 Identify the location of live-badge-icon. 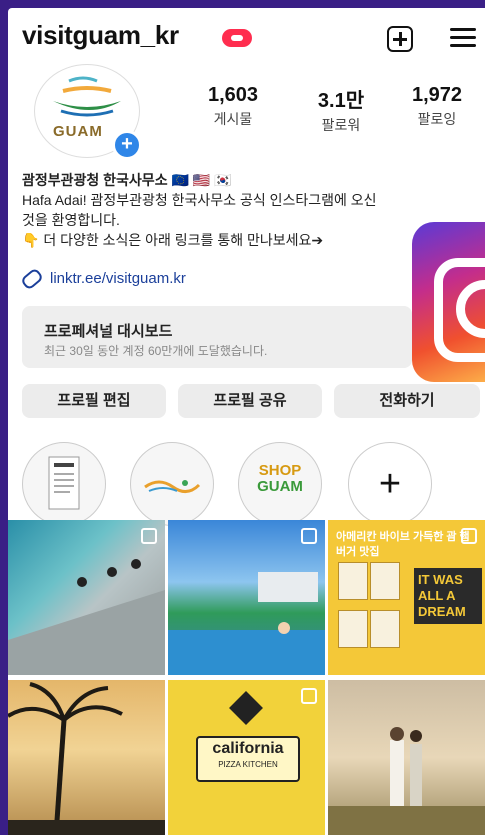
(237, 38).